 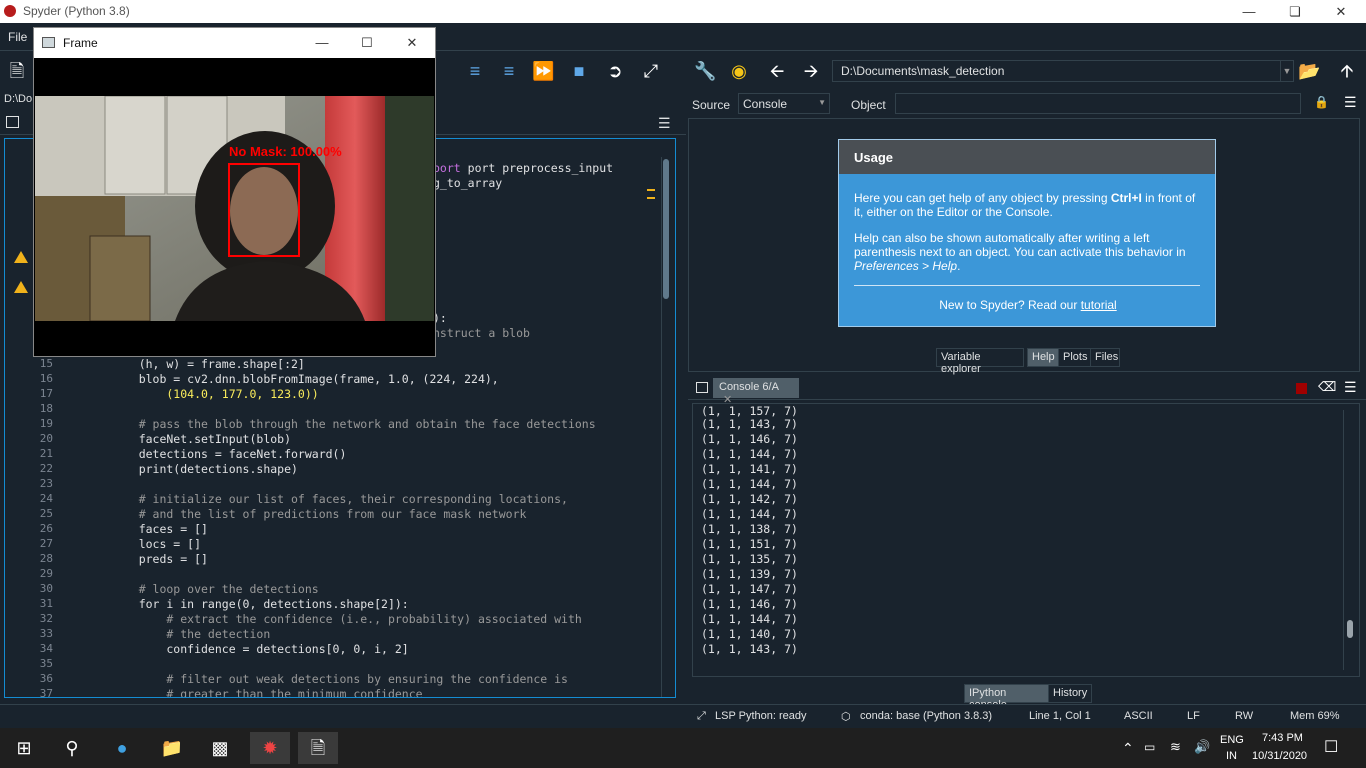 I want to click on step-into-icon: ≡, so click(x=475, y=71).